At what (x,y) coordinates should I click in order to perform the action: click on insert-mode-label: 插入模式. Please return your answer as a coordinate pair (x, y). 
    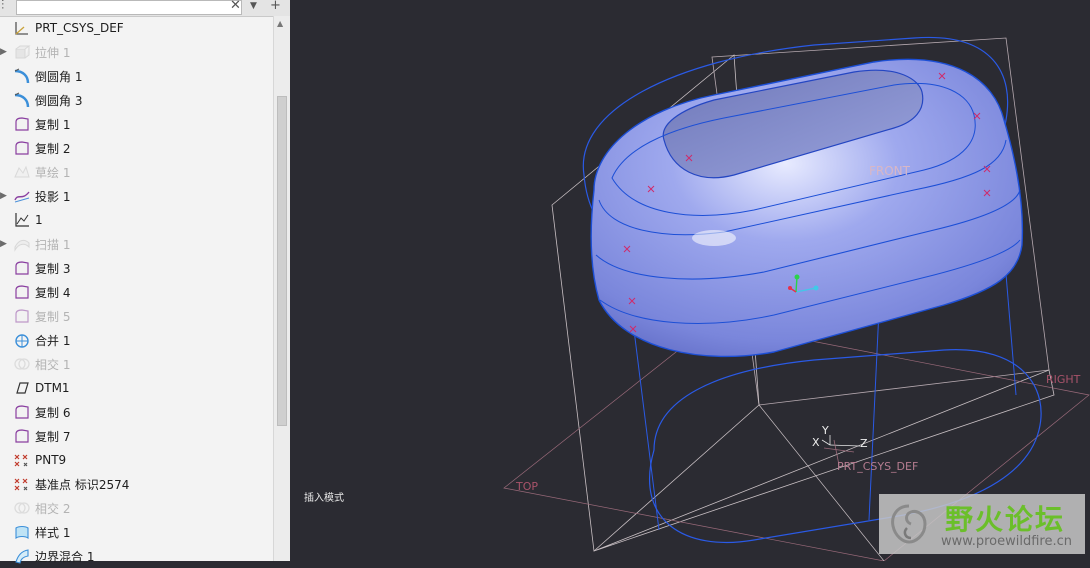
    Looking at the image, I should click on (324, 498).